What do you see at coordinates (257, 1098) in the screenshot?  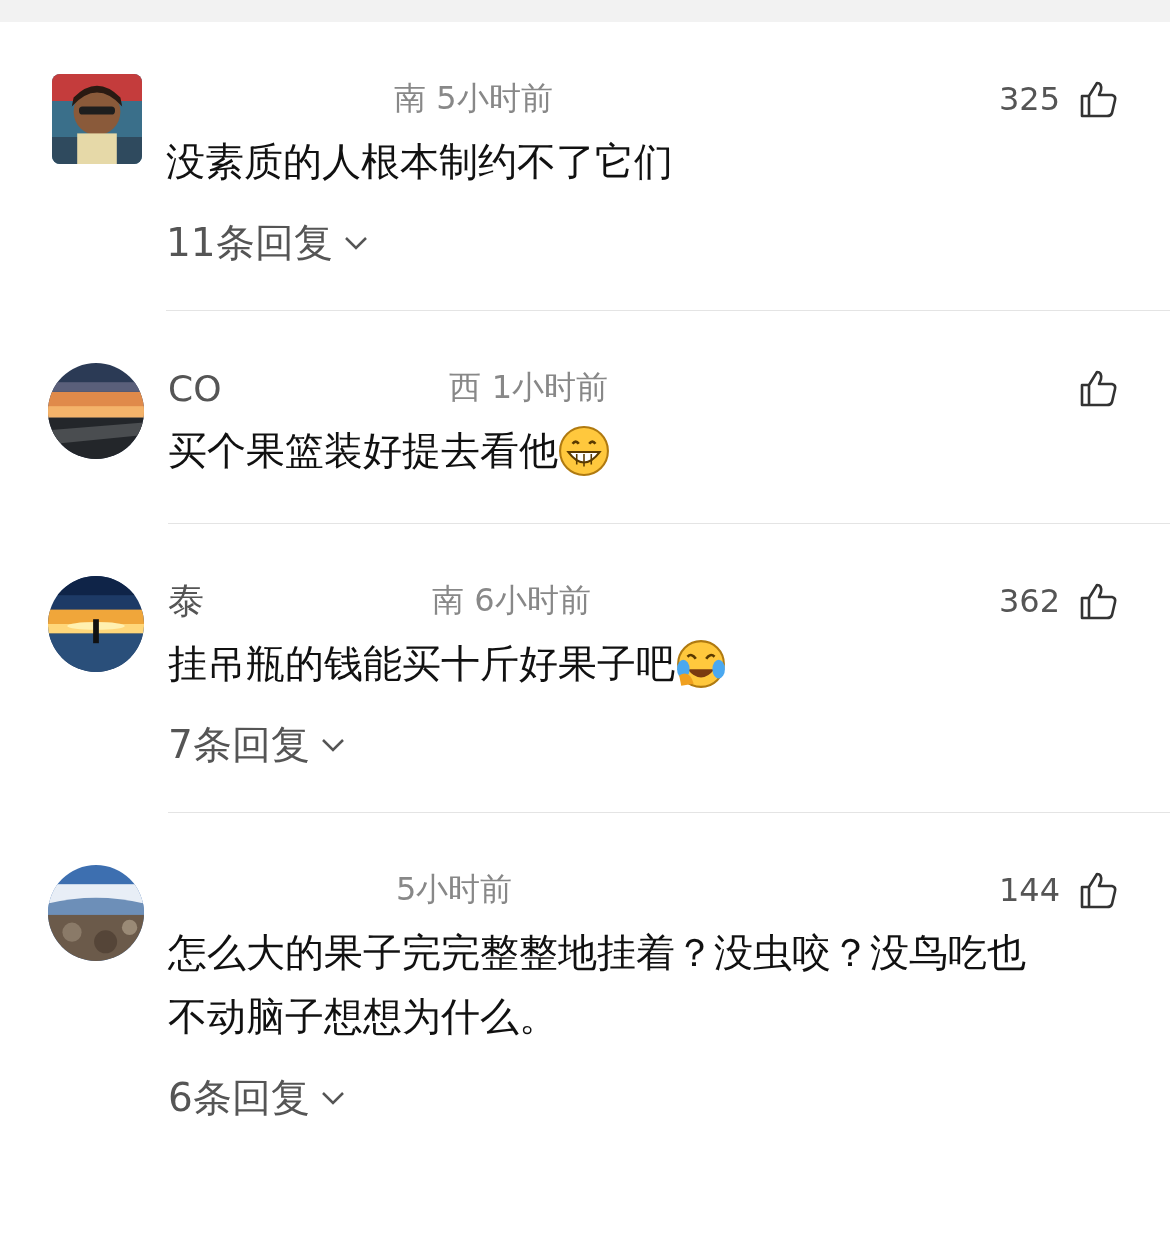 I see `replies-link: 6条回复` at bounding box center [257, 1098].